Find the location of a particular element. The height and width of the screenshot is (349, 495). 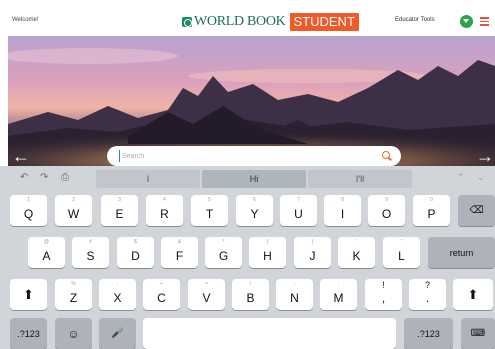

suggestion-3: I'll is located at coordinates (360, 179).